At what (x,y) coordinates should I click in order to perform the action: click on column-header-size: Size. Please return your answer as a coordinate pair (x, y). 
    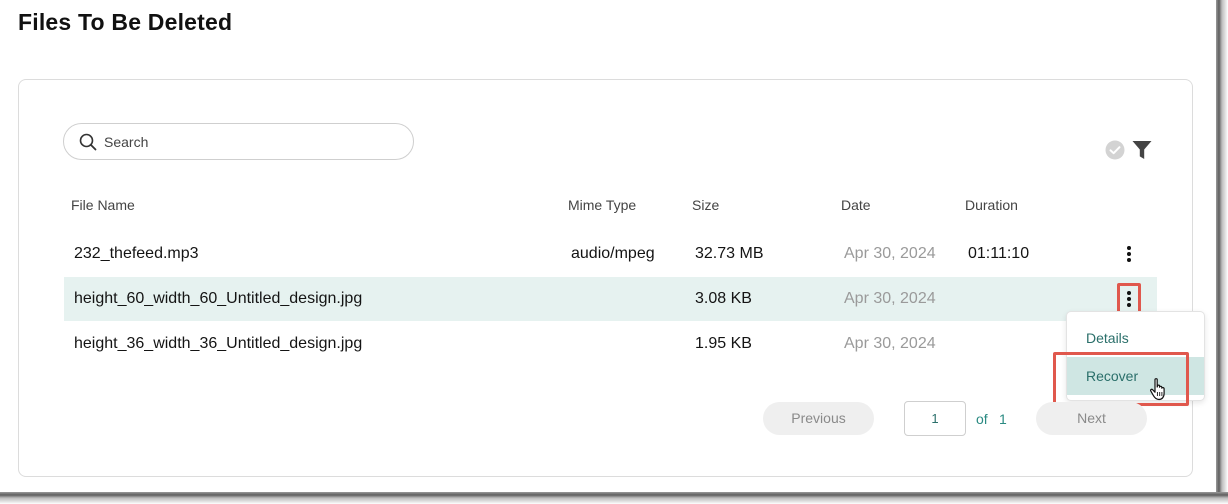
    Looking at the image, I should click on (705, 205).